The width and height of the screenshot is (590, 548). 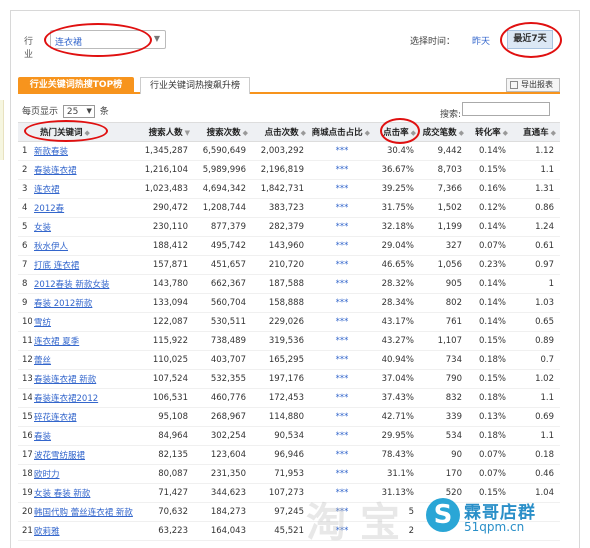 I want to click on row-search-people: 1,023,483, so click(x=166, y=189).